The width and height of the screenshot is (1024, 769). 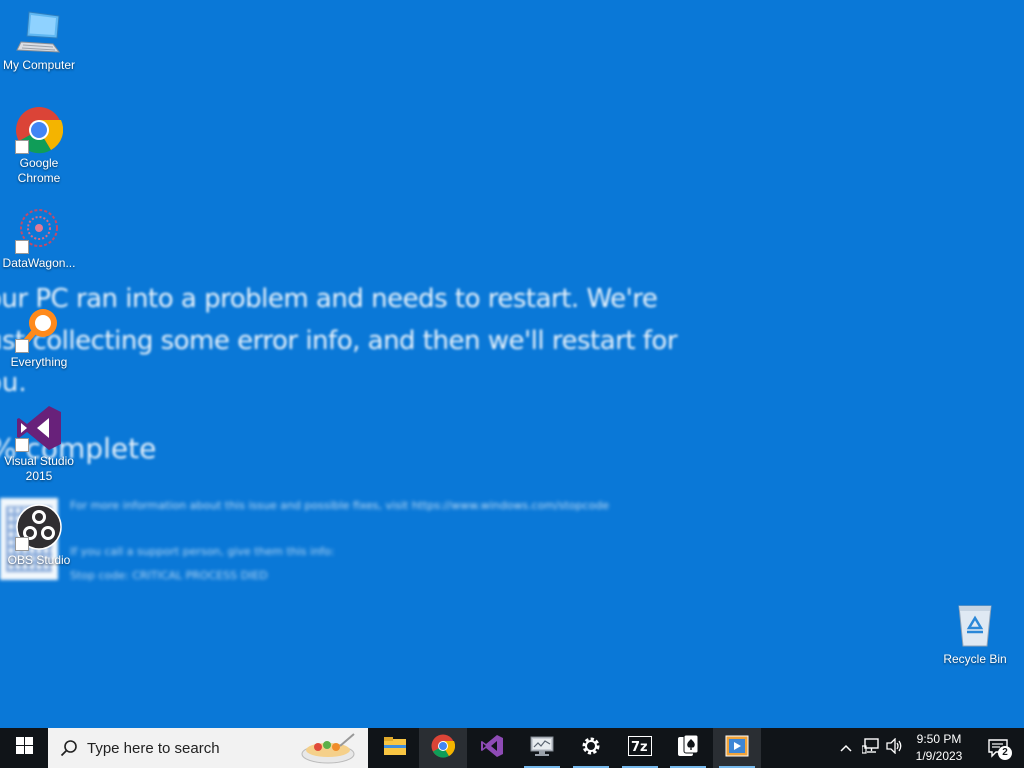 I want to click on desktop-icon-obs-studio: OBS Studio, so click(x=39, y=535).